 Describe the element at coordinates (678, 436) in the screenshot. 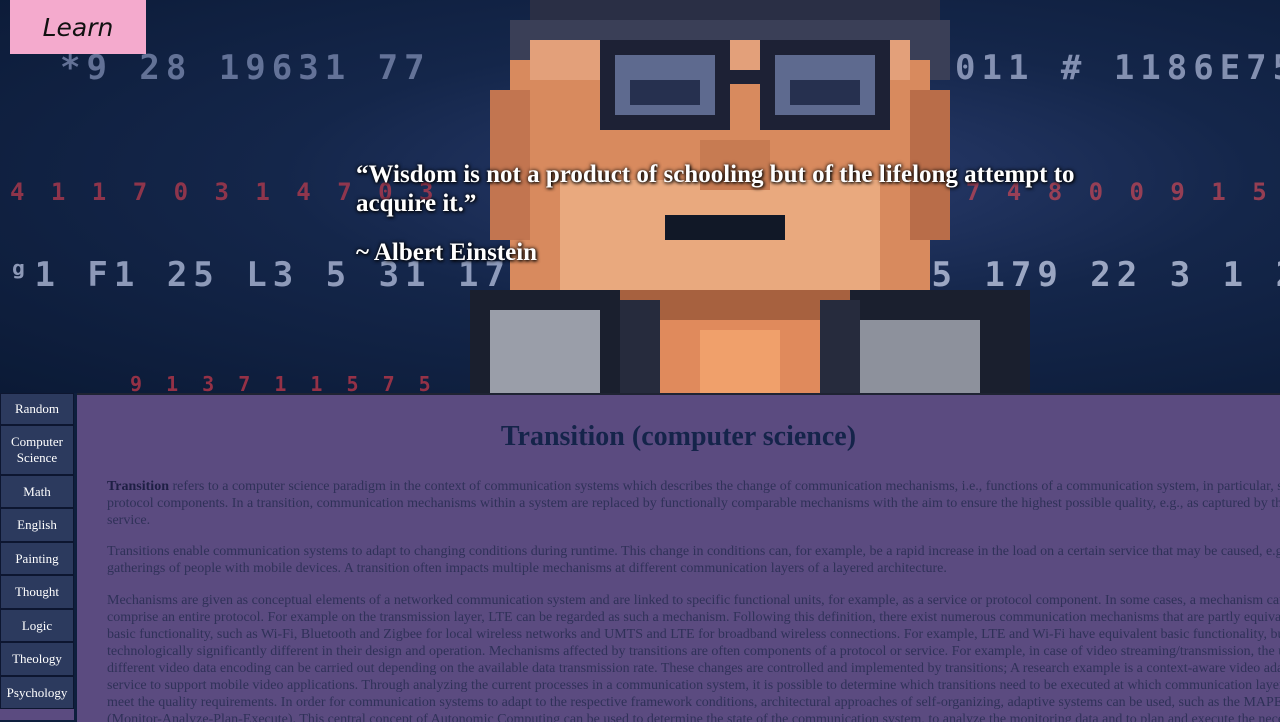

I see `article-title: Transition (computer science)` at that location.